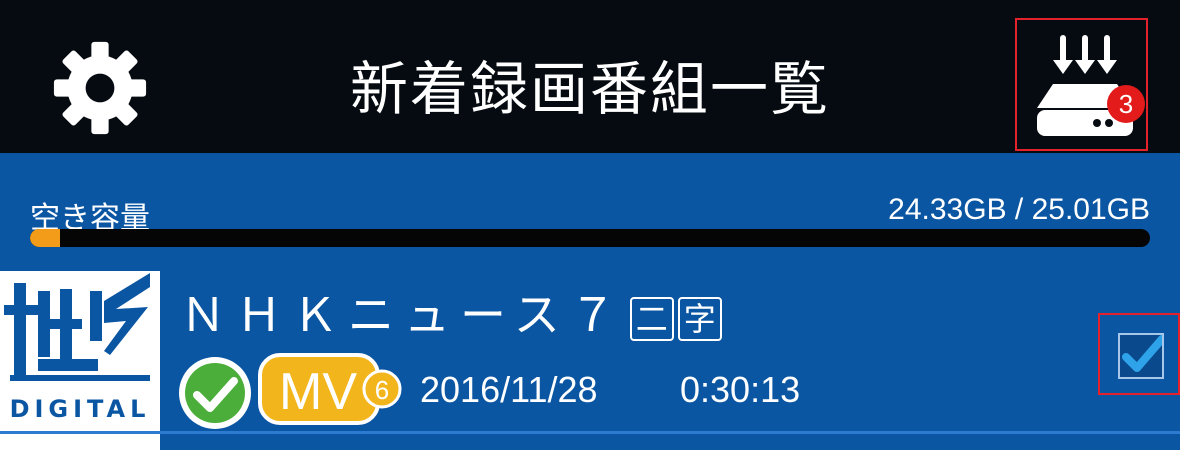 The image size is (1180, 450). Describe the element at coordinates (45, 238) in the screenshot. I see `storage-bar-used` at that location.